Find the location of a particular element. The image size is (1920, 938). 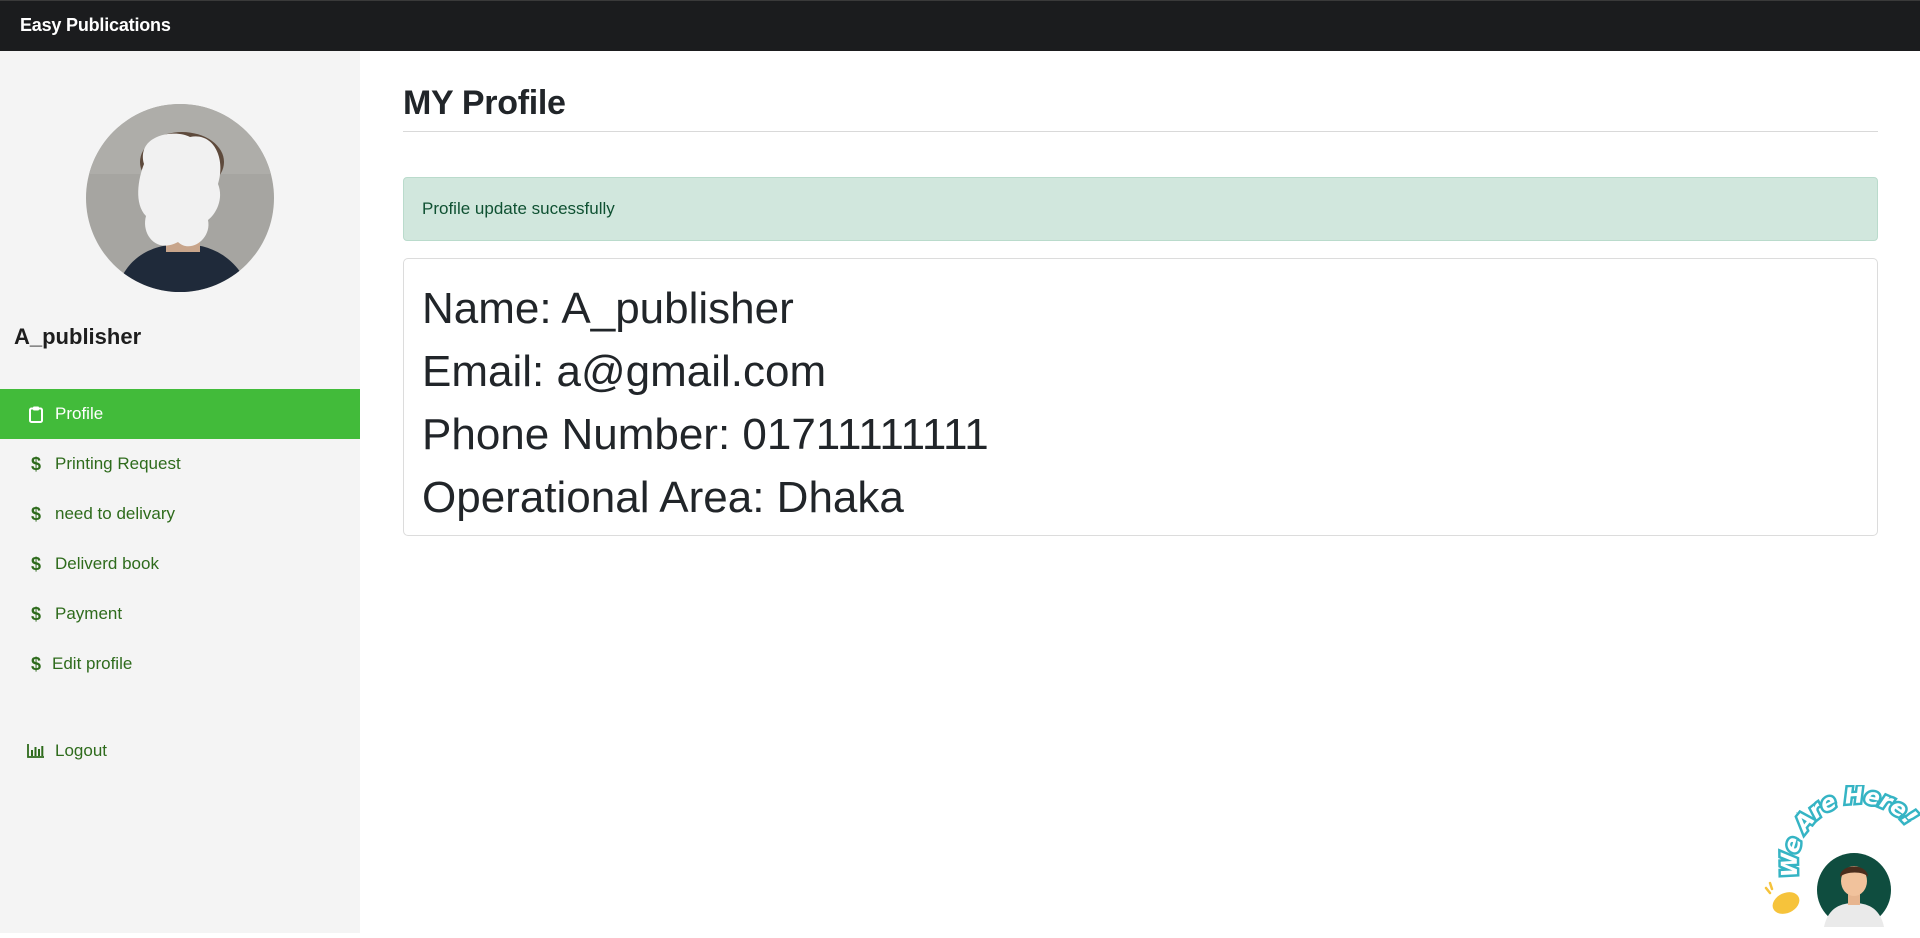

sidebar-item-label: Payment is located at coordinates (89, 613).